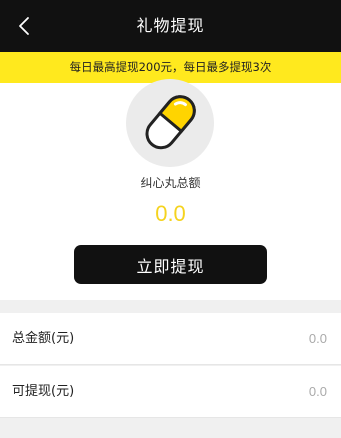 This screenshot has width=341, height=438. I want to click on withdraw-now-button: 立即提现, so click(170, 264).